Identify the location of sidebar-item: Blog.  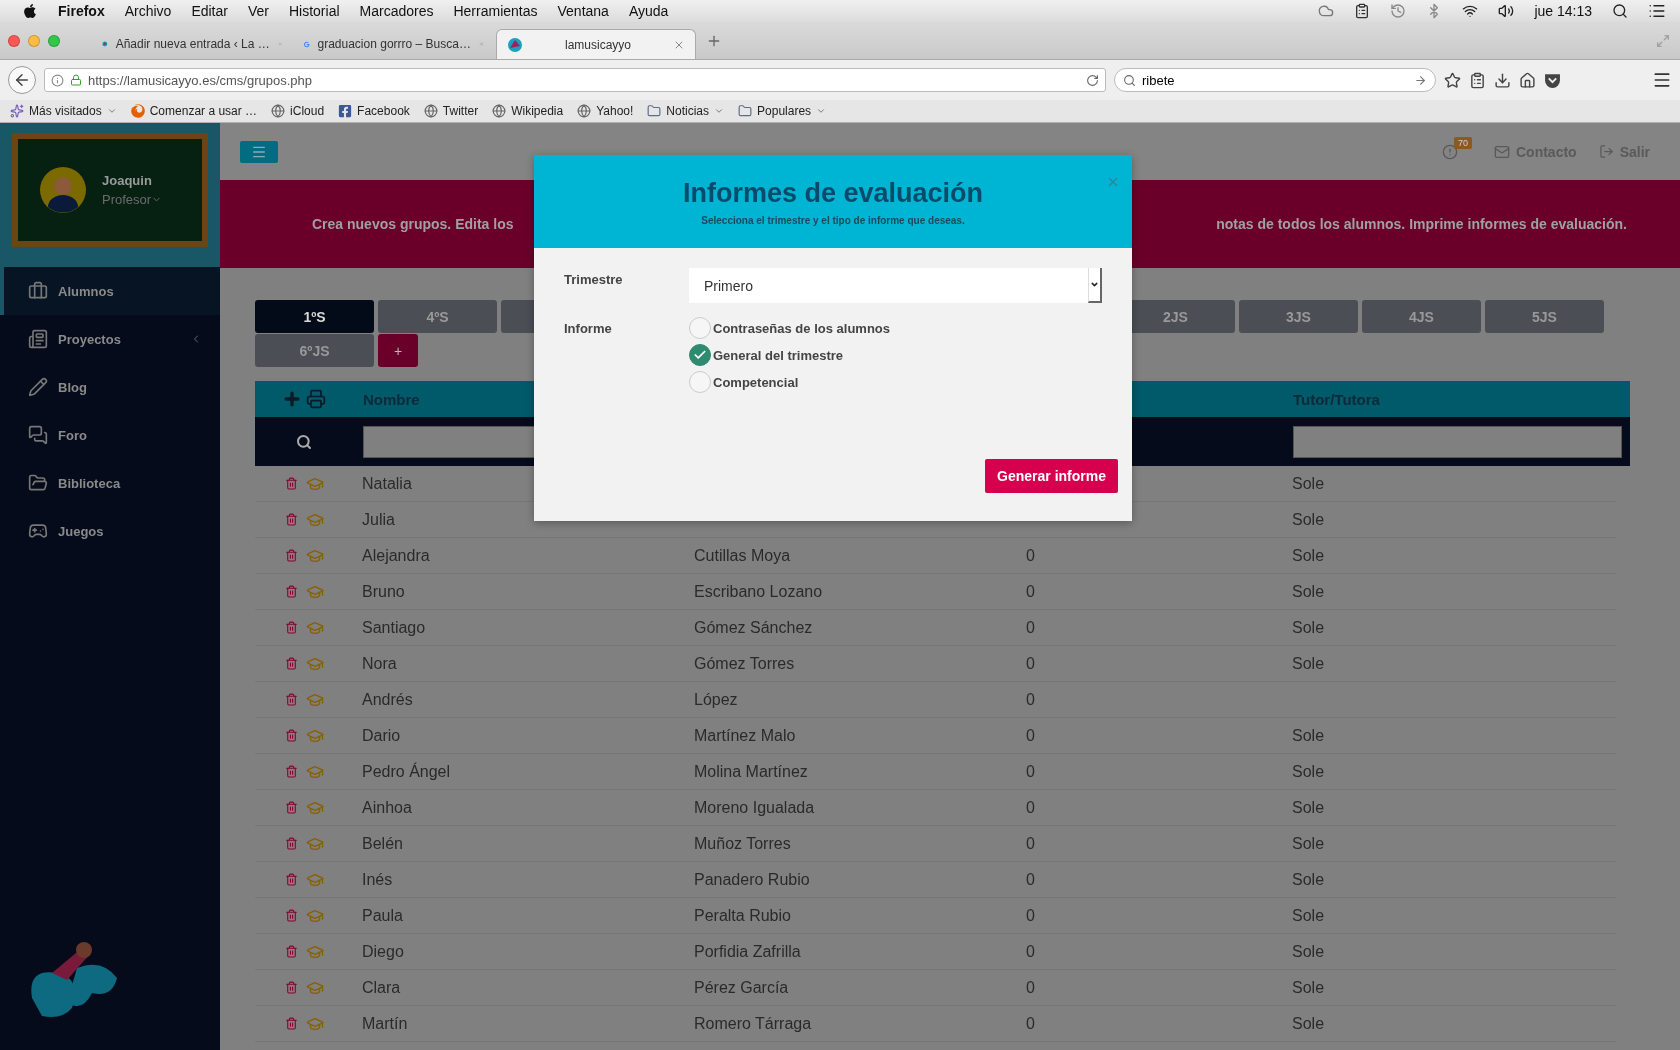
(110, 387).